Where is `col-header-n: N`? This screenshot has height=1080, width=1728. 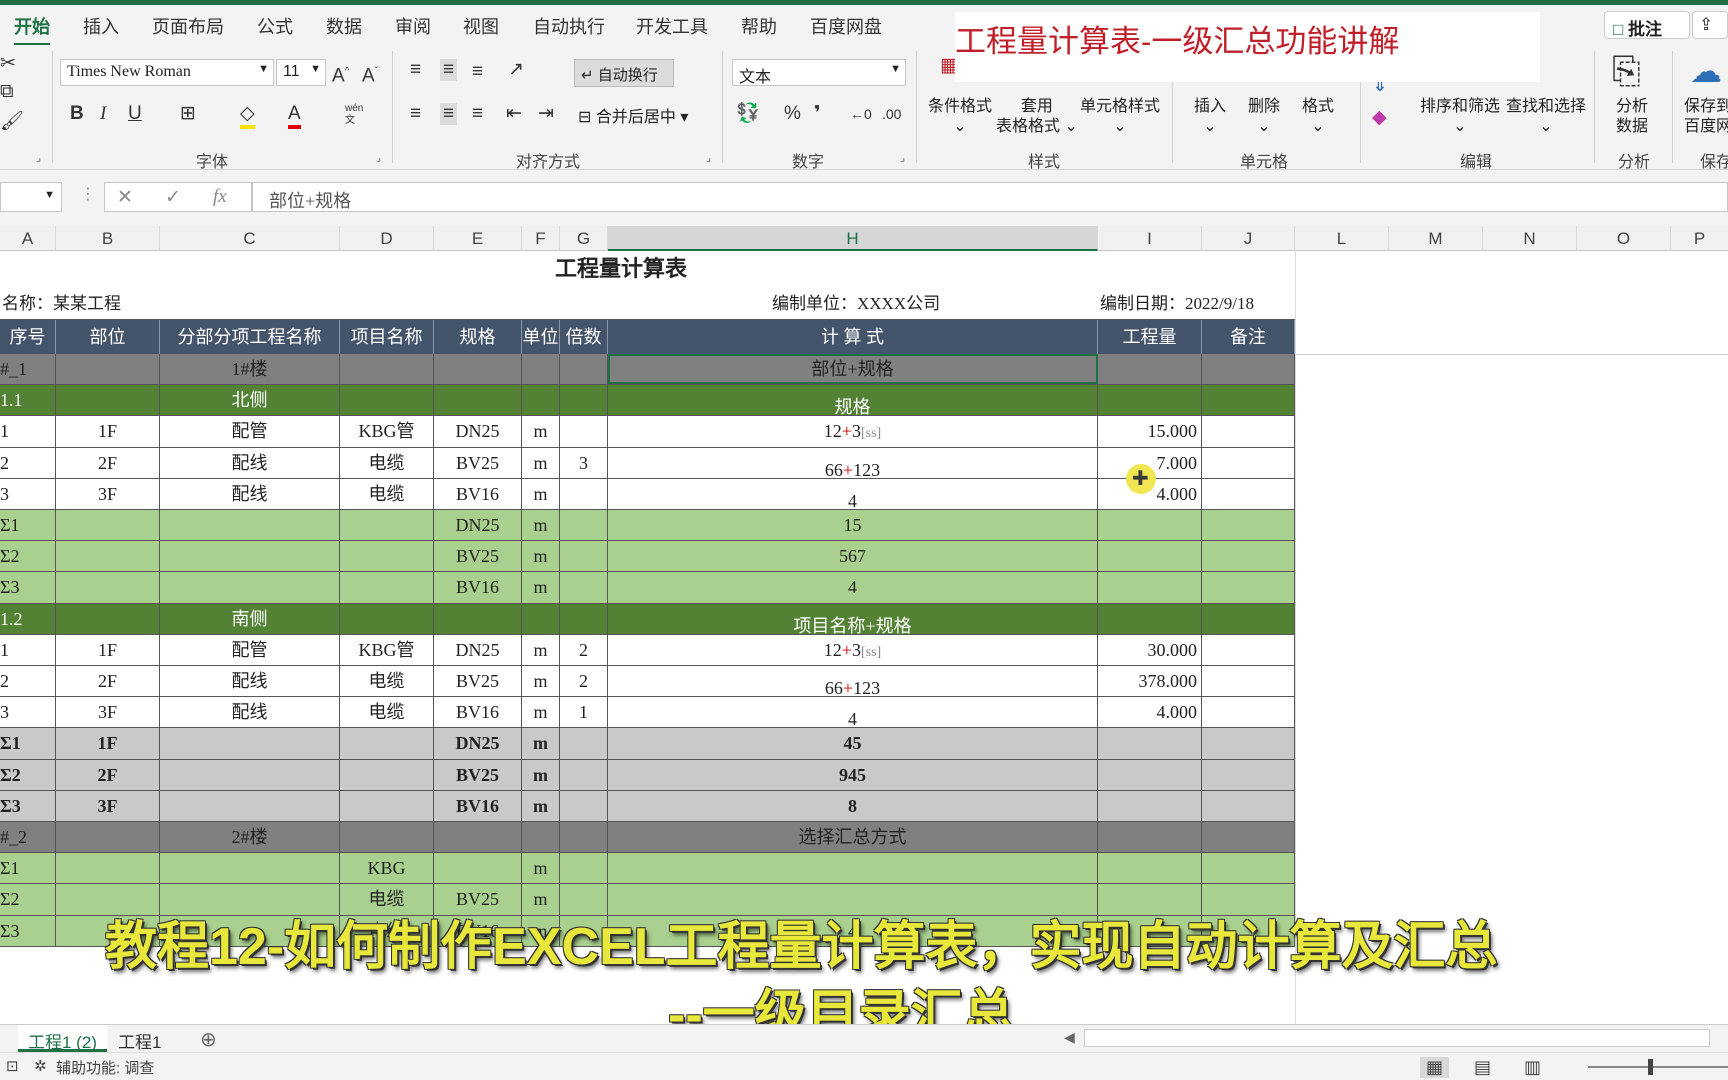 col-header-n: N is located at coordinates (1530, 238).